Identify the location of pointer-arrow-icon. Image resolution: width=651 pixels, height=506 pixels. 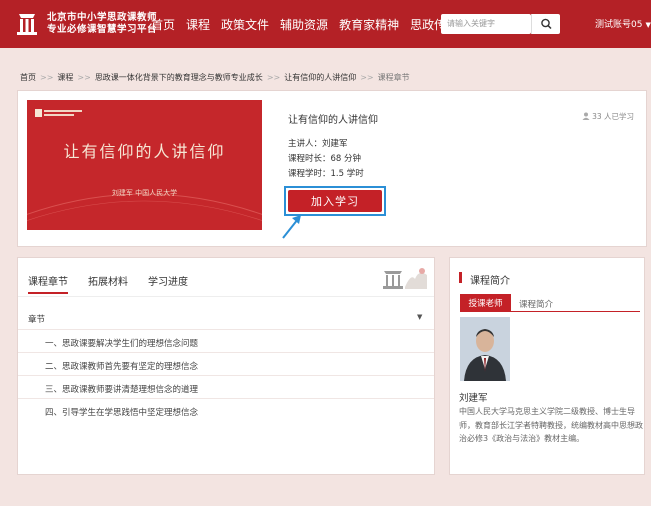
(291, 227).